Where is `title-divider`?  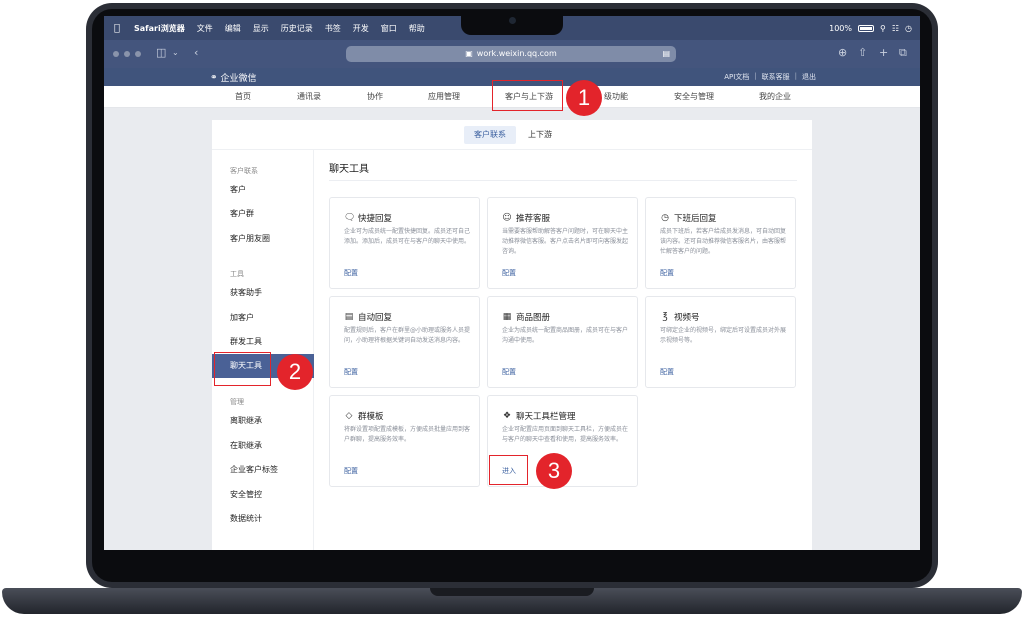 title-divider is located at coordinates (563, 180).